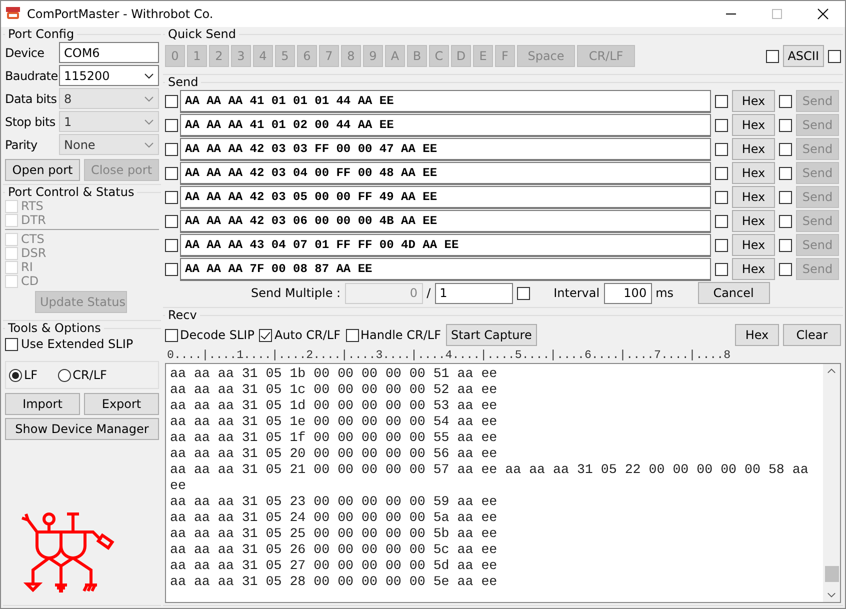  I want to click on scroll-thumb, so click(831, 574).